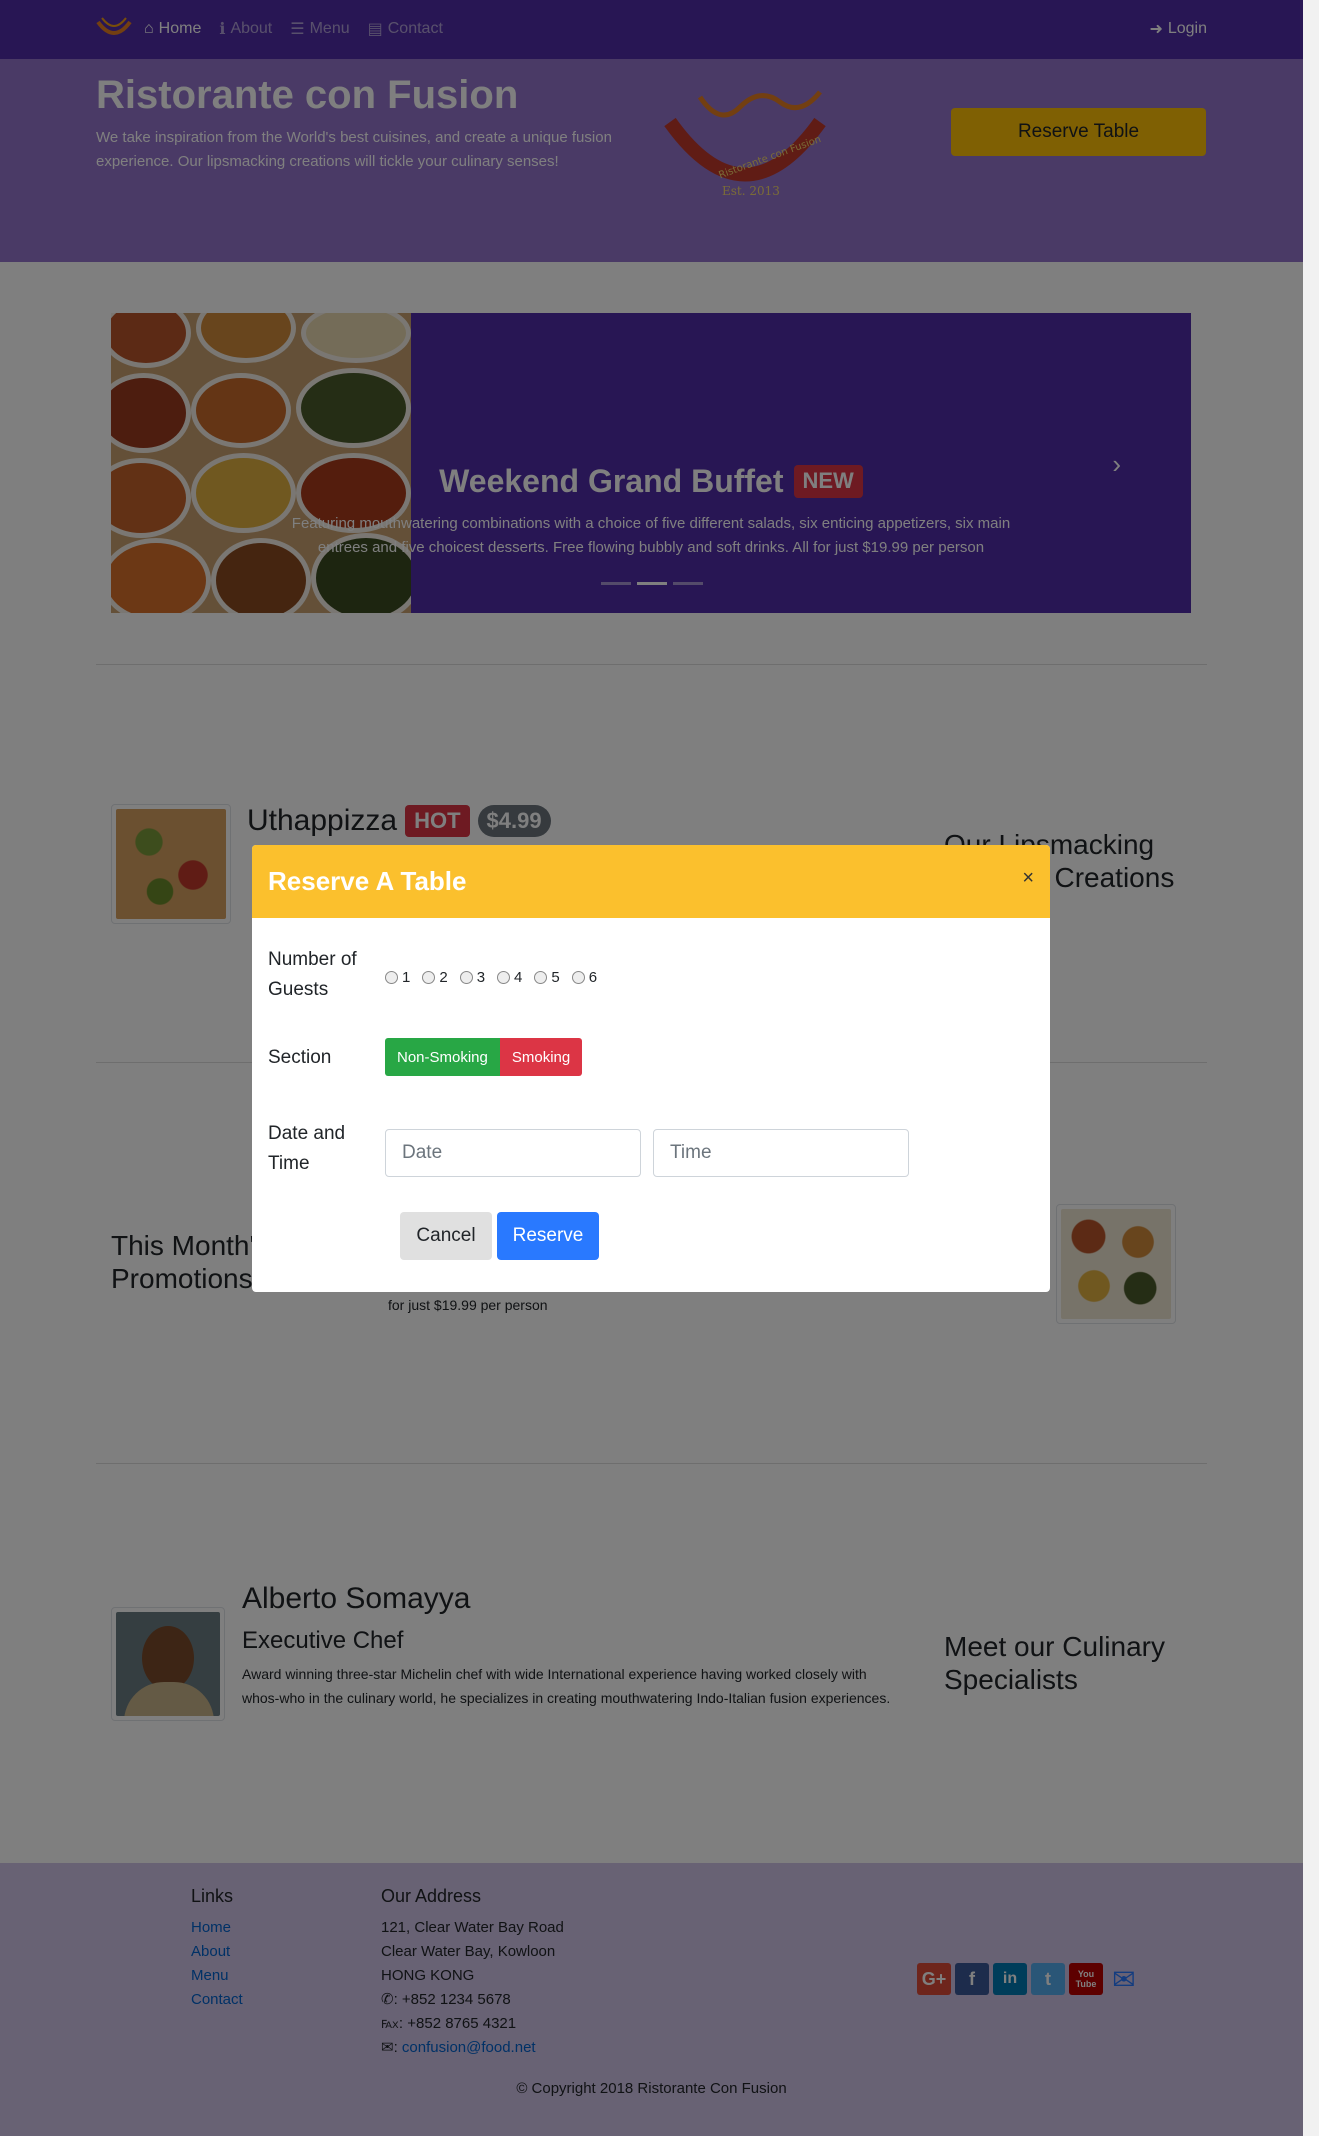 The width and height of the screenshot is (1319, 2136). I want to click on guests-option-6: 6, so click(584, 977).